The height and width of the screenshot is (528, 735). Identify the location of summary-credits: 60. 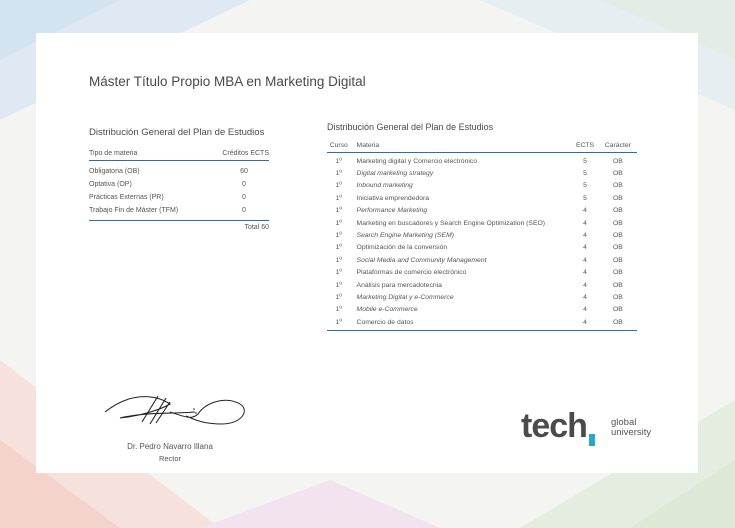
(244, 171).